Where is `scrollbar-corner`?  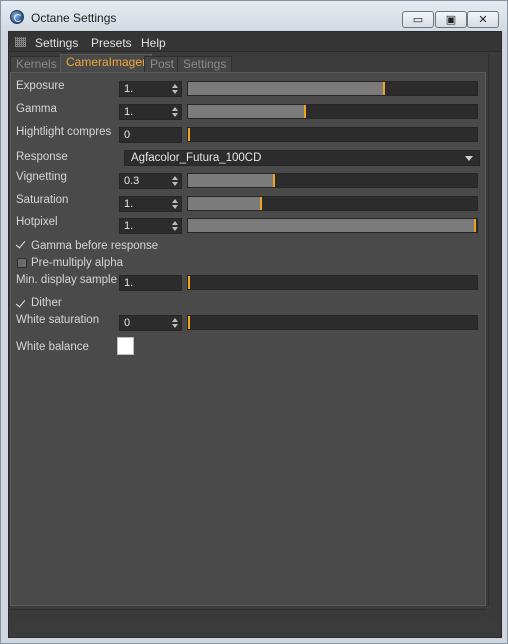 scrollbar-corner is located at coordinates (494, 615).